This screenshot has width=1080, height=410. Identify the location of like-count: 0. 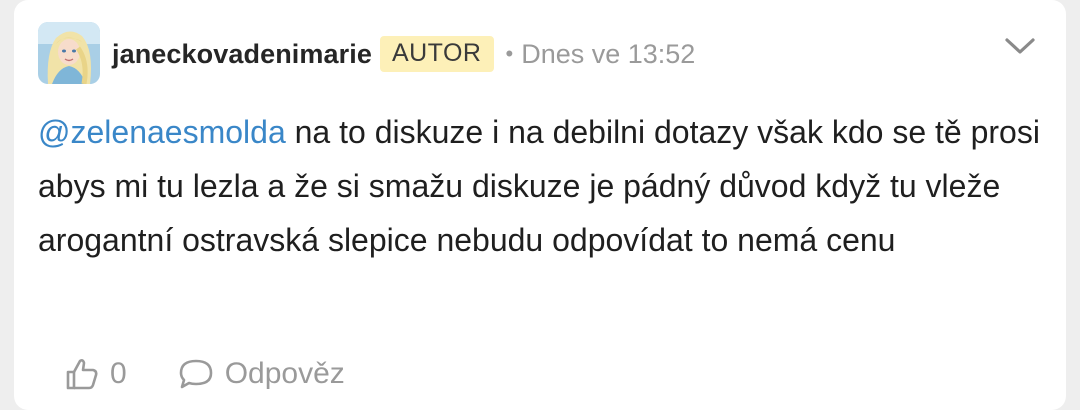
(118, 373).